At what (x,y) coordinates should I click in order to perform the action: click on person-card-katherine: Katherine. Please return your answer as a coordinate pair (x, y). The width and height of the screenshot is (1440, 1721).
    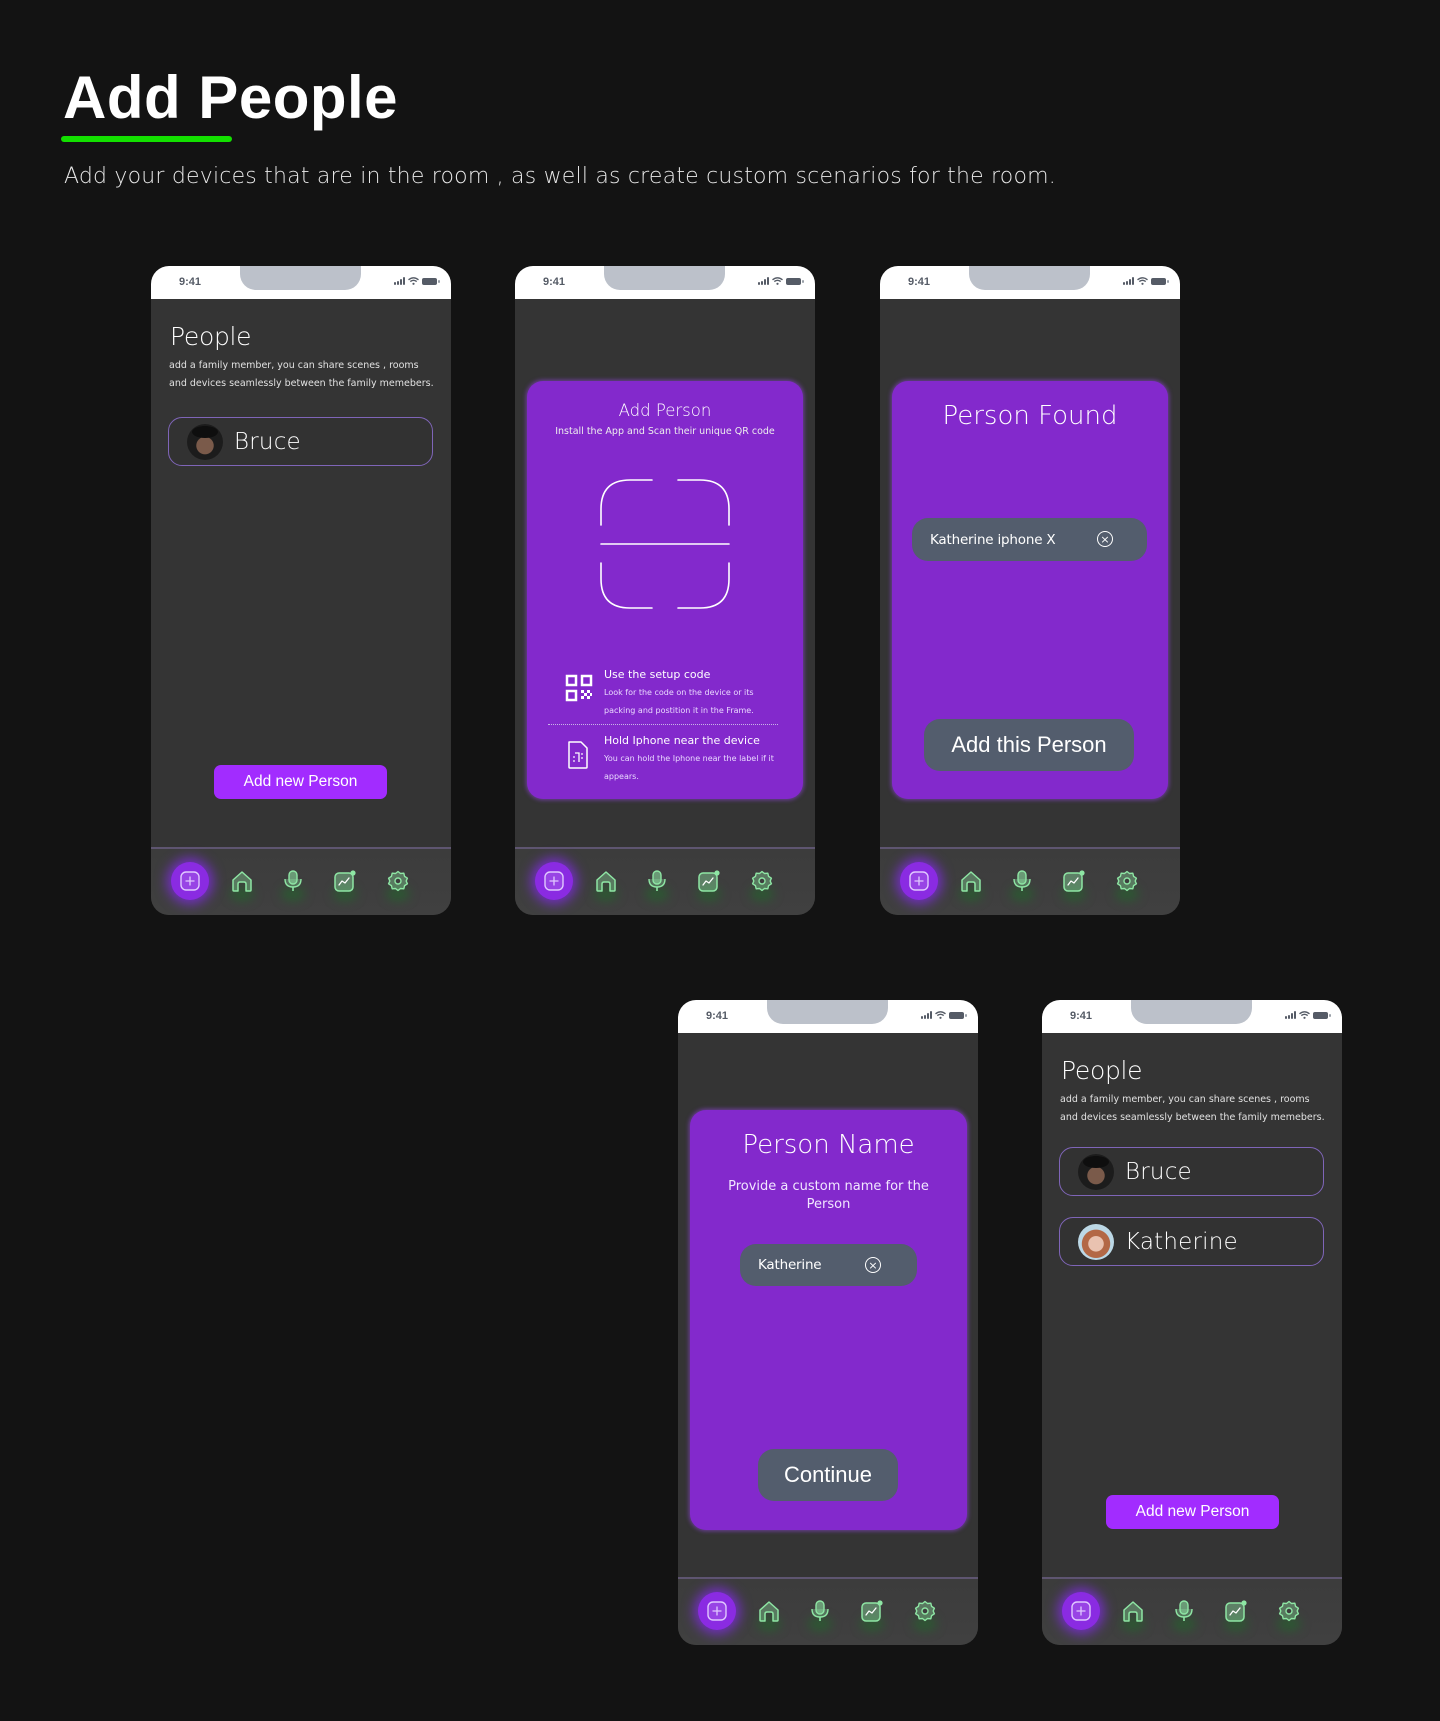
    Looking at the image, I should click on (1191, 1241).